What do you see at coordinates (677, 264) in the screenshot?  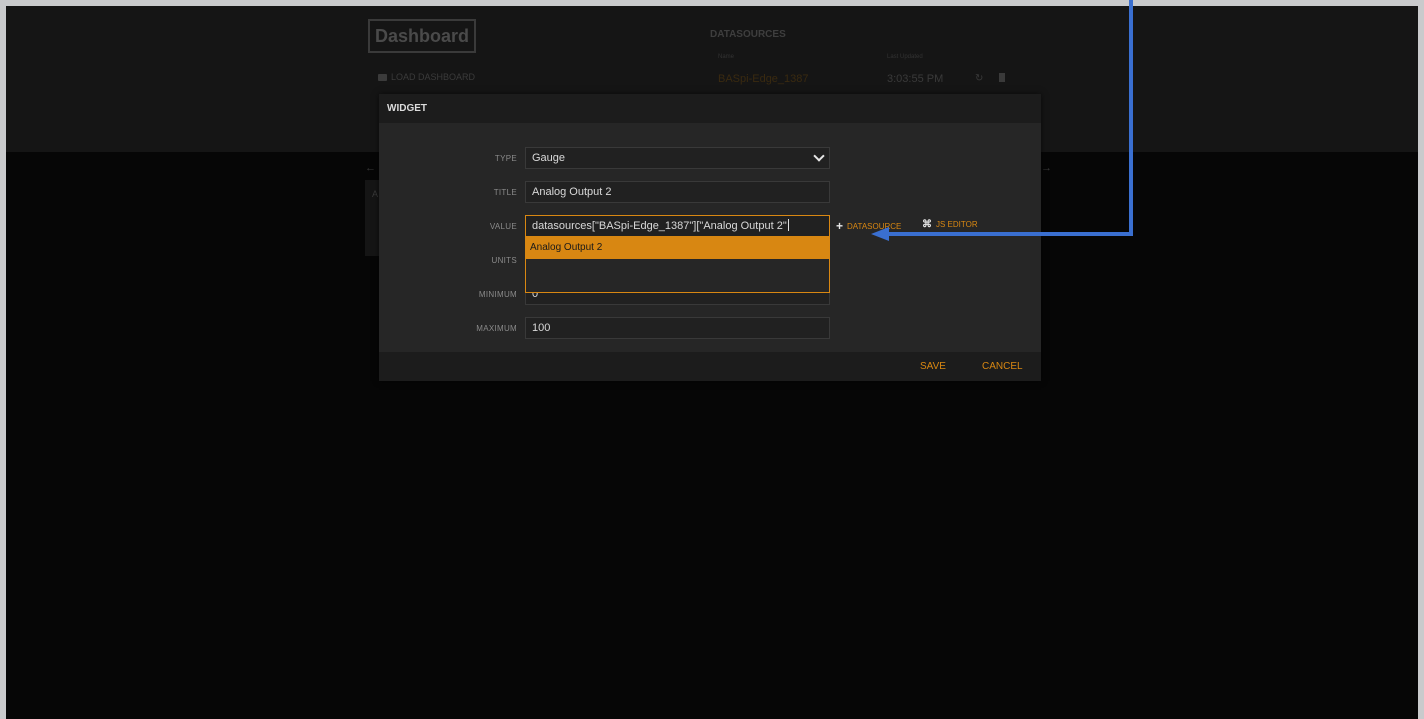 I see `autocomplete-dropdown: Analog Output 2` at bounding box center [677, 264].